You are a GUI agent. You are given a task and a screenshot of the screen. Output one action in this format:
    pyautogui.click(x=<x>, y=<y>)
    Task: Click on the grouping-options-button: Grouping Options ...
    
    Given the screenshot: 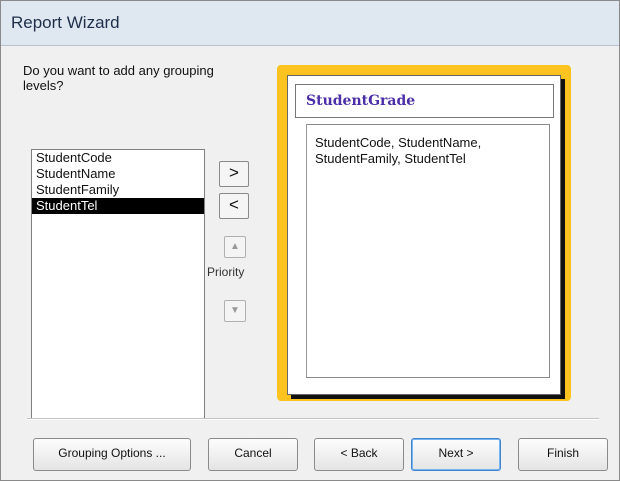 What is the action you would take?
    pyautogui.click(x=112, y=454)
    